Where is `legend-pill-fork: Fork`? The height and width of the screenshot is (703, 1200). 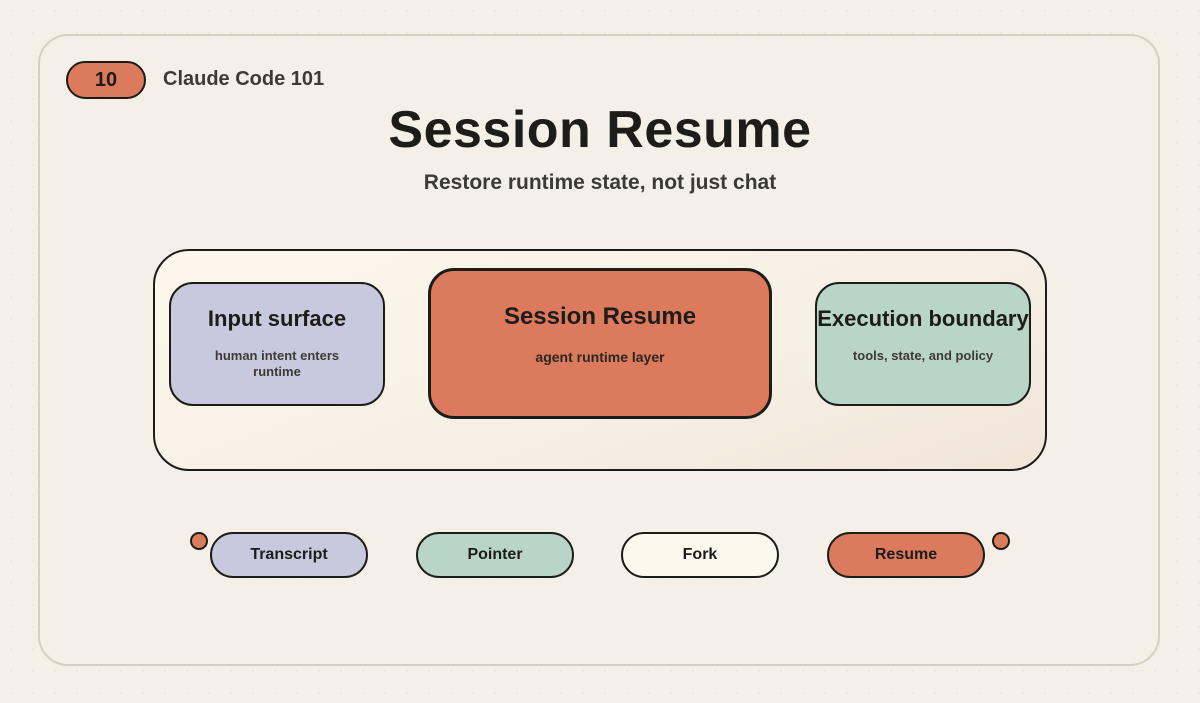
legend-pill-fork: Fork is located at coordinates (700, 555).